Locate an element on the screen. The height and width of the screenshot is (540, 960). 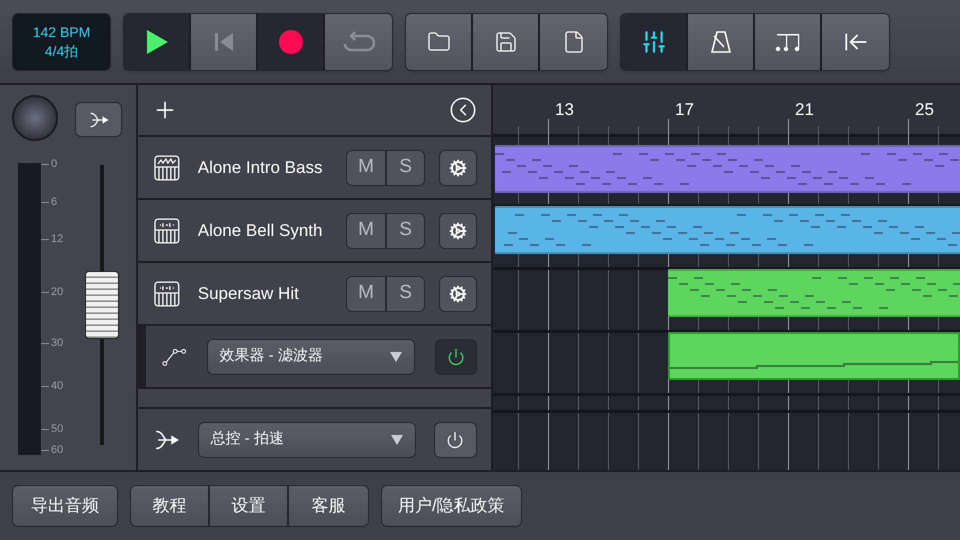
skip-back-icon is located at coordinates (224, 42).